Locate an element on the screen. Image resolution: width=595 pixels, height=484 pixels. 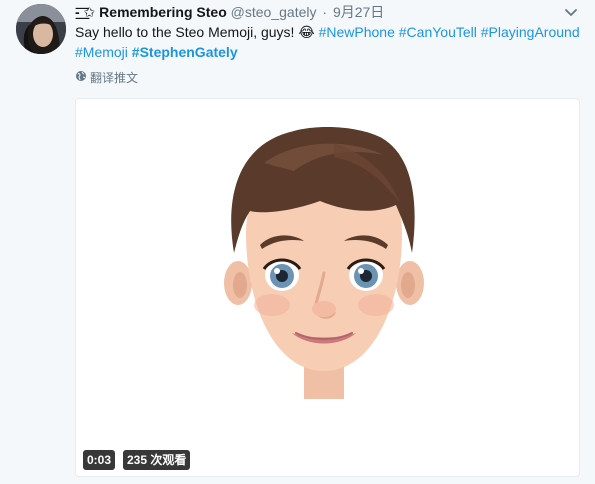
translate-tweet-link: 翻译推文 is located at coordinates (106, 78).